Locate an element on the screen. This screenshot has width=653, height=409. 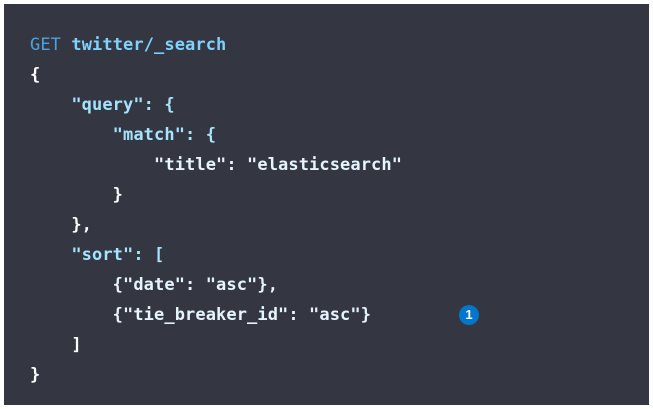
code-line: "title": "elasticsearch" is located at coordinates (216, 165).